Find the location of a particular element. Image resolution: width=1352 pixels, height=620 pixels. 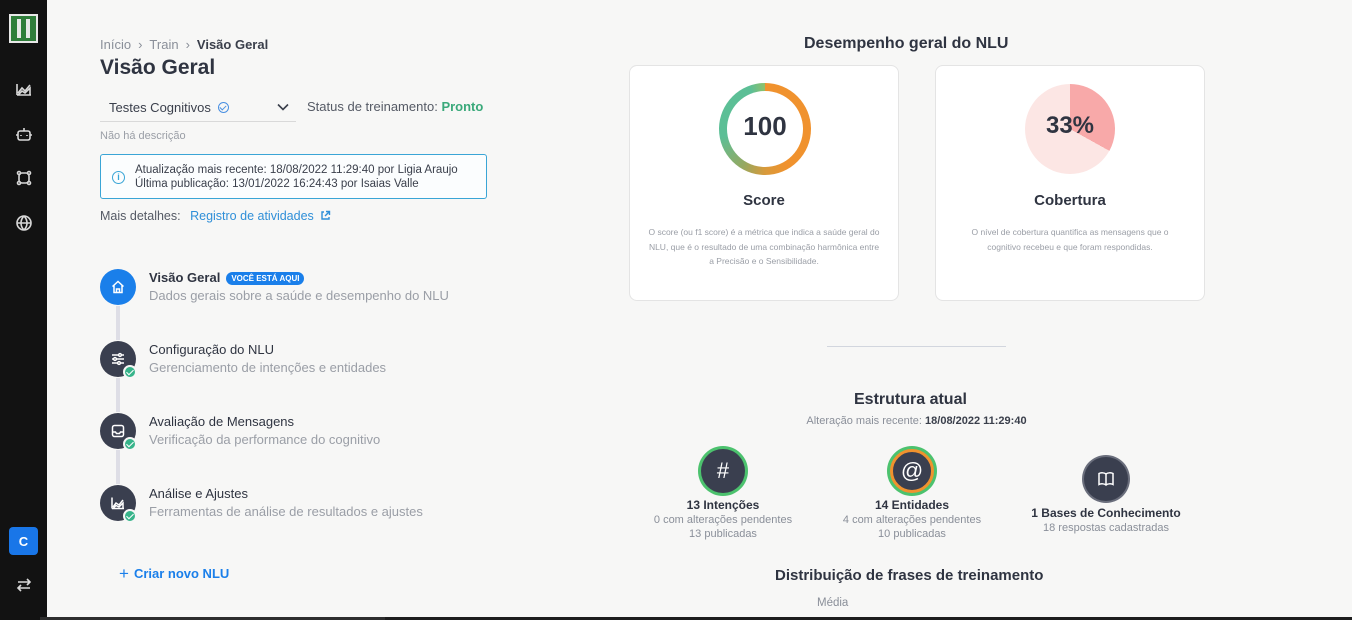

coverage-value: 33% is located at coordinates (1070, 125).